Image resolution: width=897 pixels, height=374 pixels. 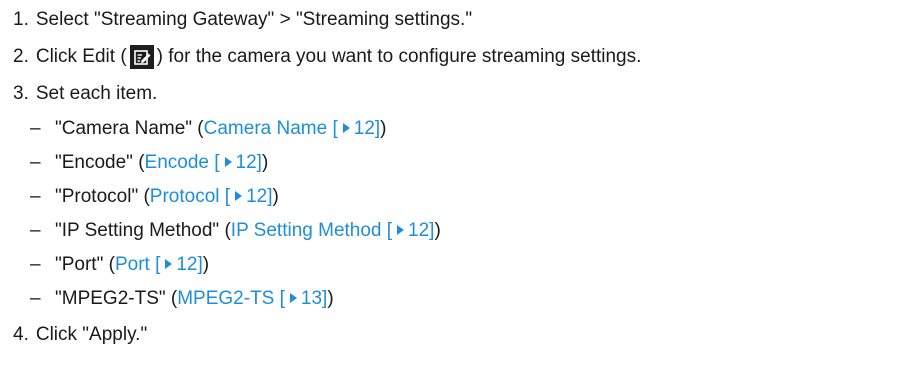 I want to click on encode-link: Encode [ 12], so click(x=203, y=163).